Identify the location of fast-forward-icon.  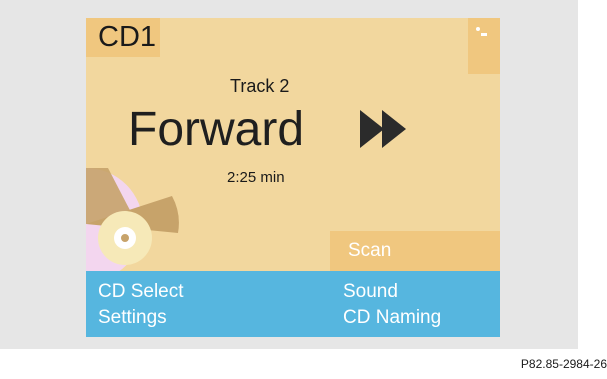
(383, 129).